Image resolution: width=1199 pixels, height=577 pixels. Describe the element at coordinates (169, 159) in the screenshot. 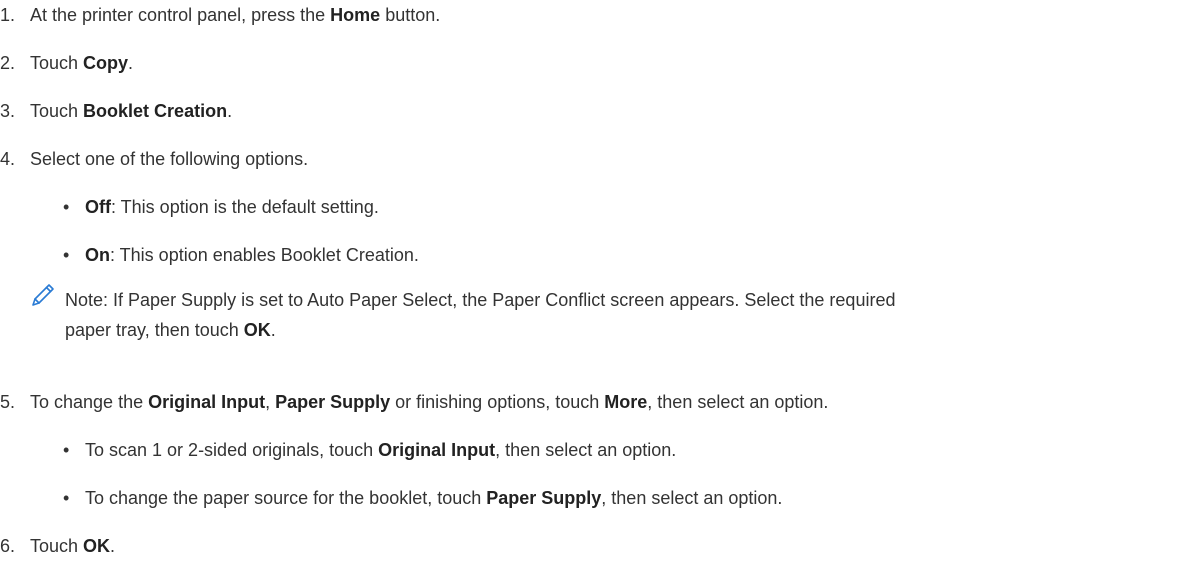

I see `step-text: Select one of the following options.` at that location.